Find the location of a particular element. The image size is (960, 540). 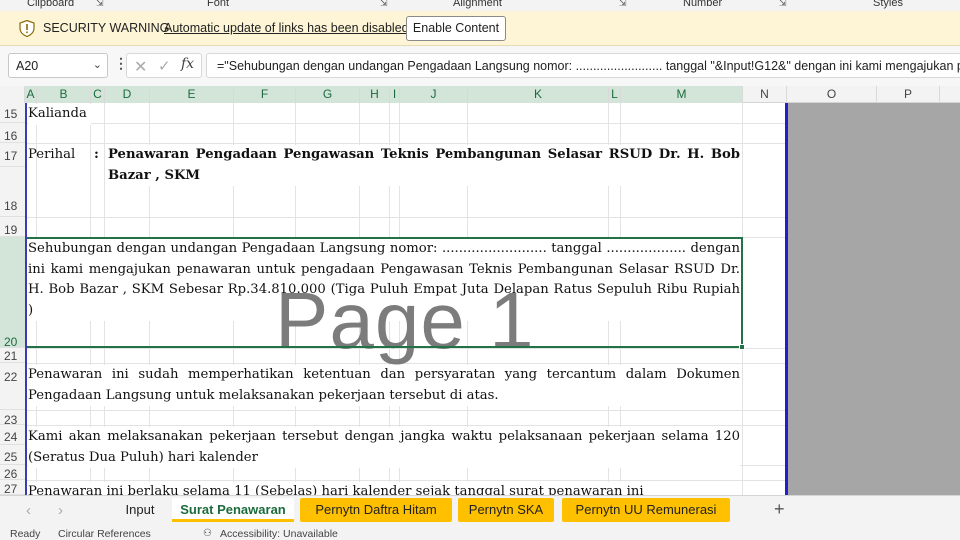

column-header-k: K is located at coordinates (538, 94).